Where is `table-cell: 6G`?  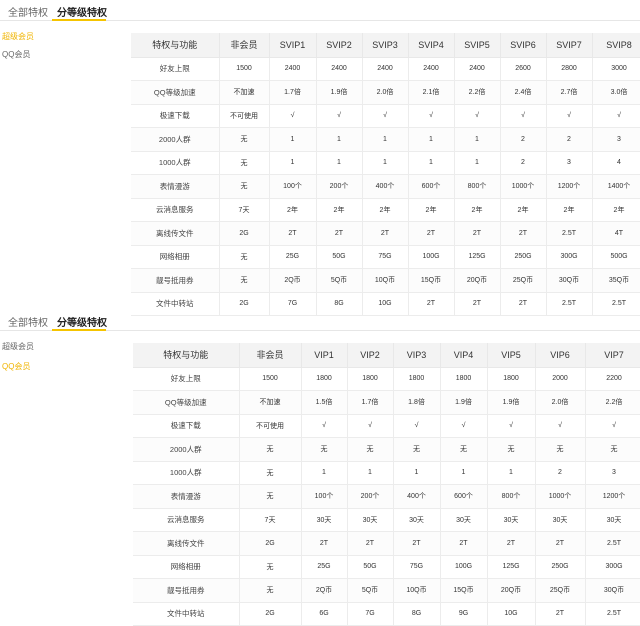 table-cell: 6G is located at coordinates (324, 614).